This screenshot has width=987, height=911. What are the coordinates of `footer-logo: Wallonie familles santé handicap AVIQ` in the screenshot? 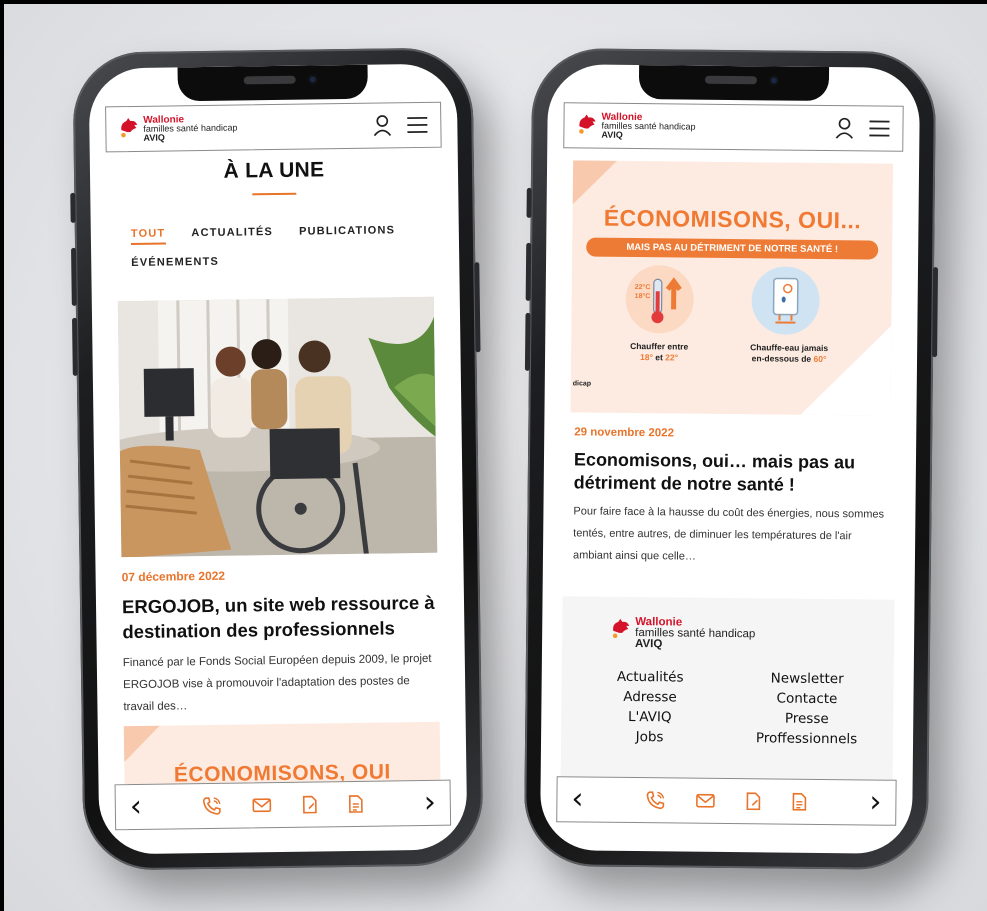 It's located at (683, 634).